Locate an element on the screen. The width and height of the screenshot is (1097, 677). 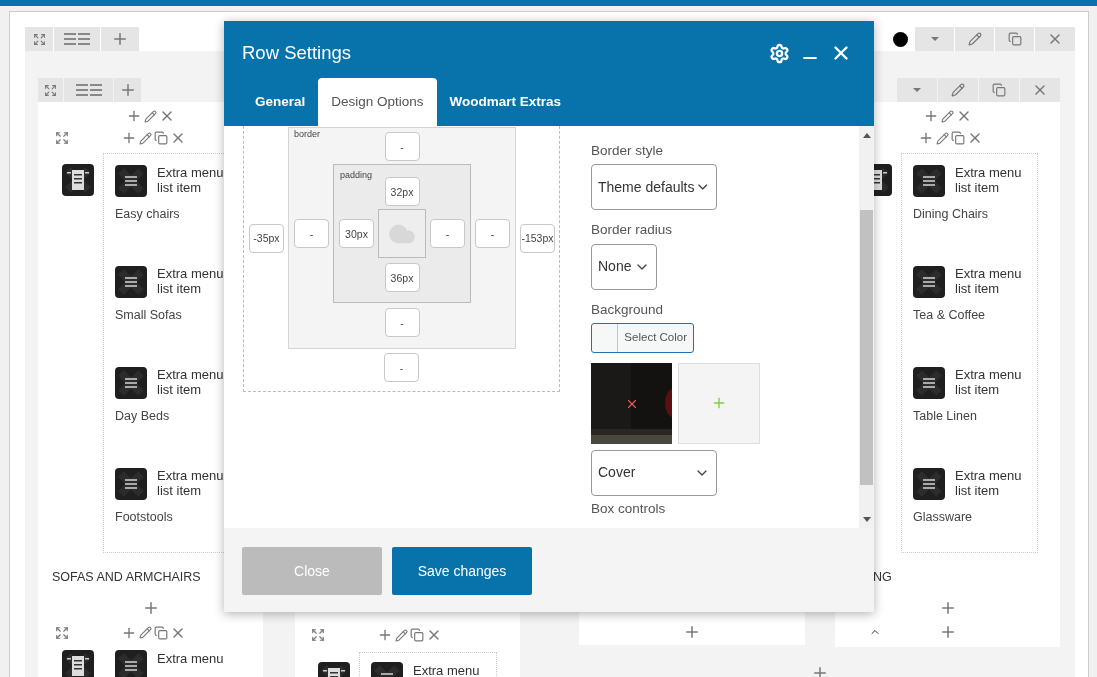
dropdown-tab is located at coordinates (934, 39).